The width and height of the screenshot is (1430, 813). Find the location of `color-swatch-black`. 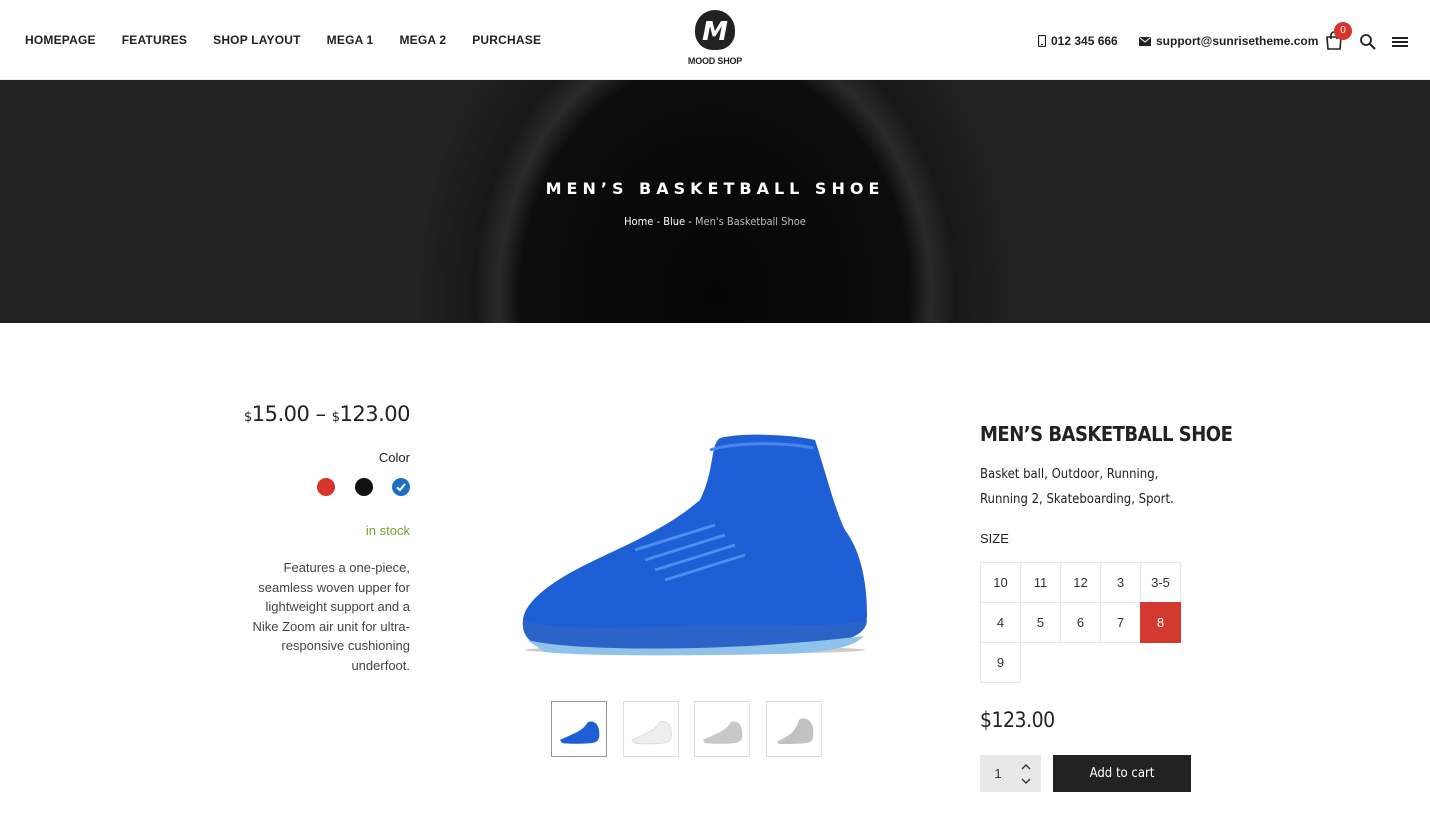

color-swatch-black is located at coordinates (364, 487).